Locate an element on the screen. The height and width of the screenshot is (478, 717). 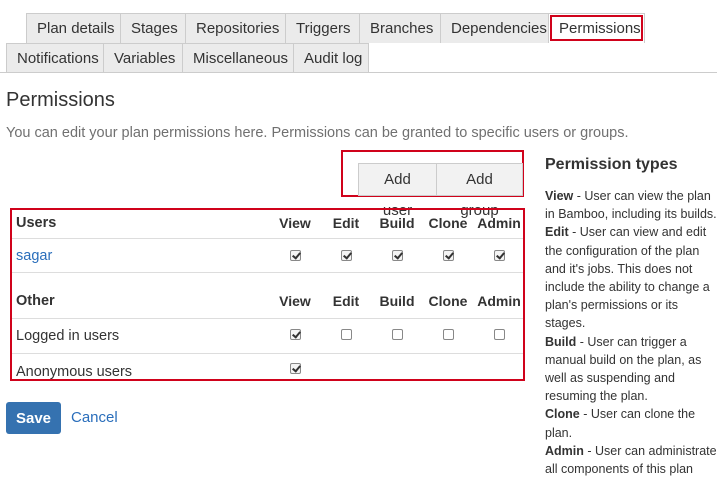
checkbox-logged-in-edit is located at coordinates (346, 334).